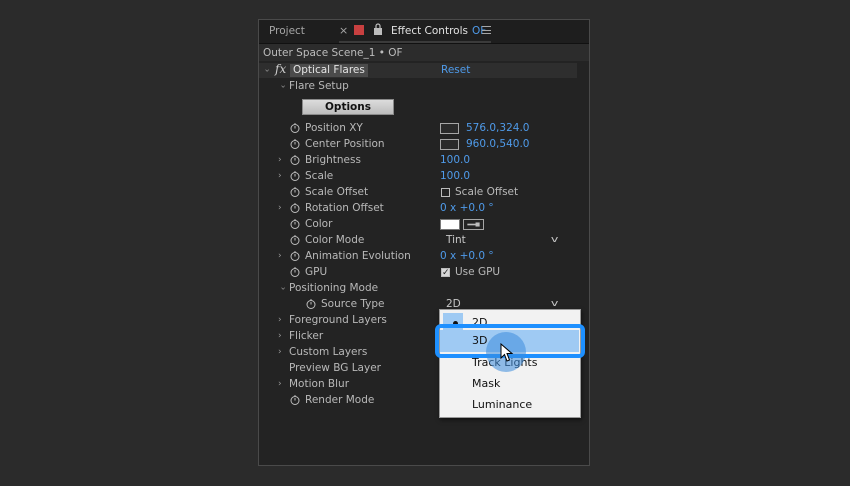 Image resolution: width=850 pixels, height=486 pixels. Describe the element at coordinates (415, 42) in the screenshot. I see `active-tab-indicator` at that location.